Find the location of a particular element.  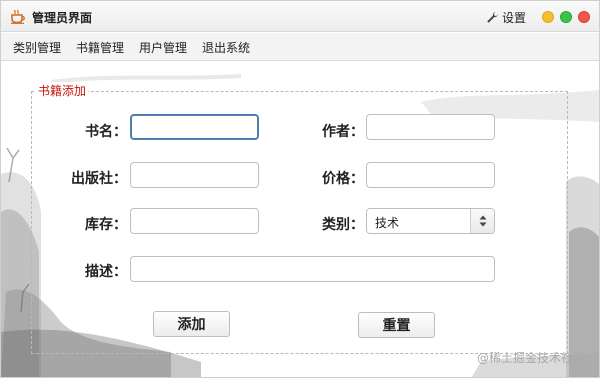

settings-label: 设置 is located at coordinates (514, 17).